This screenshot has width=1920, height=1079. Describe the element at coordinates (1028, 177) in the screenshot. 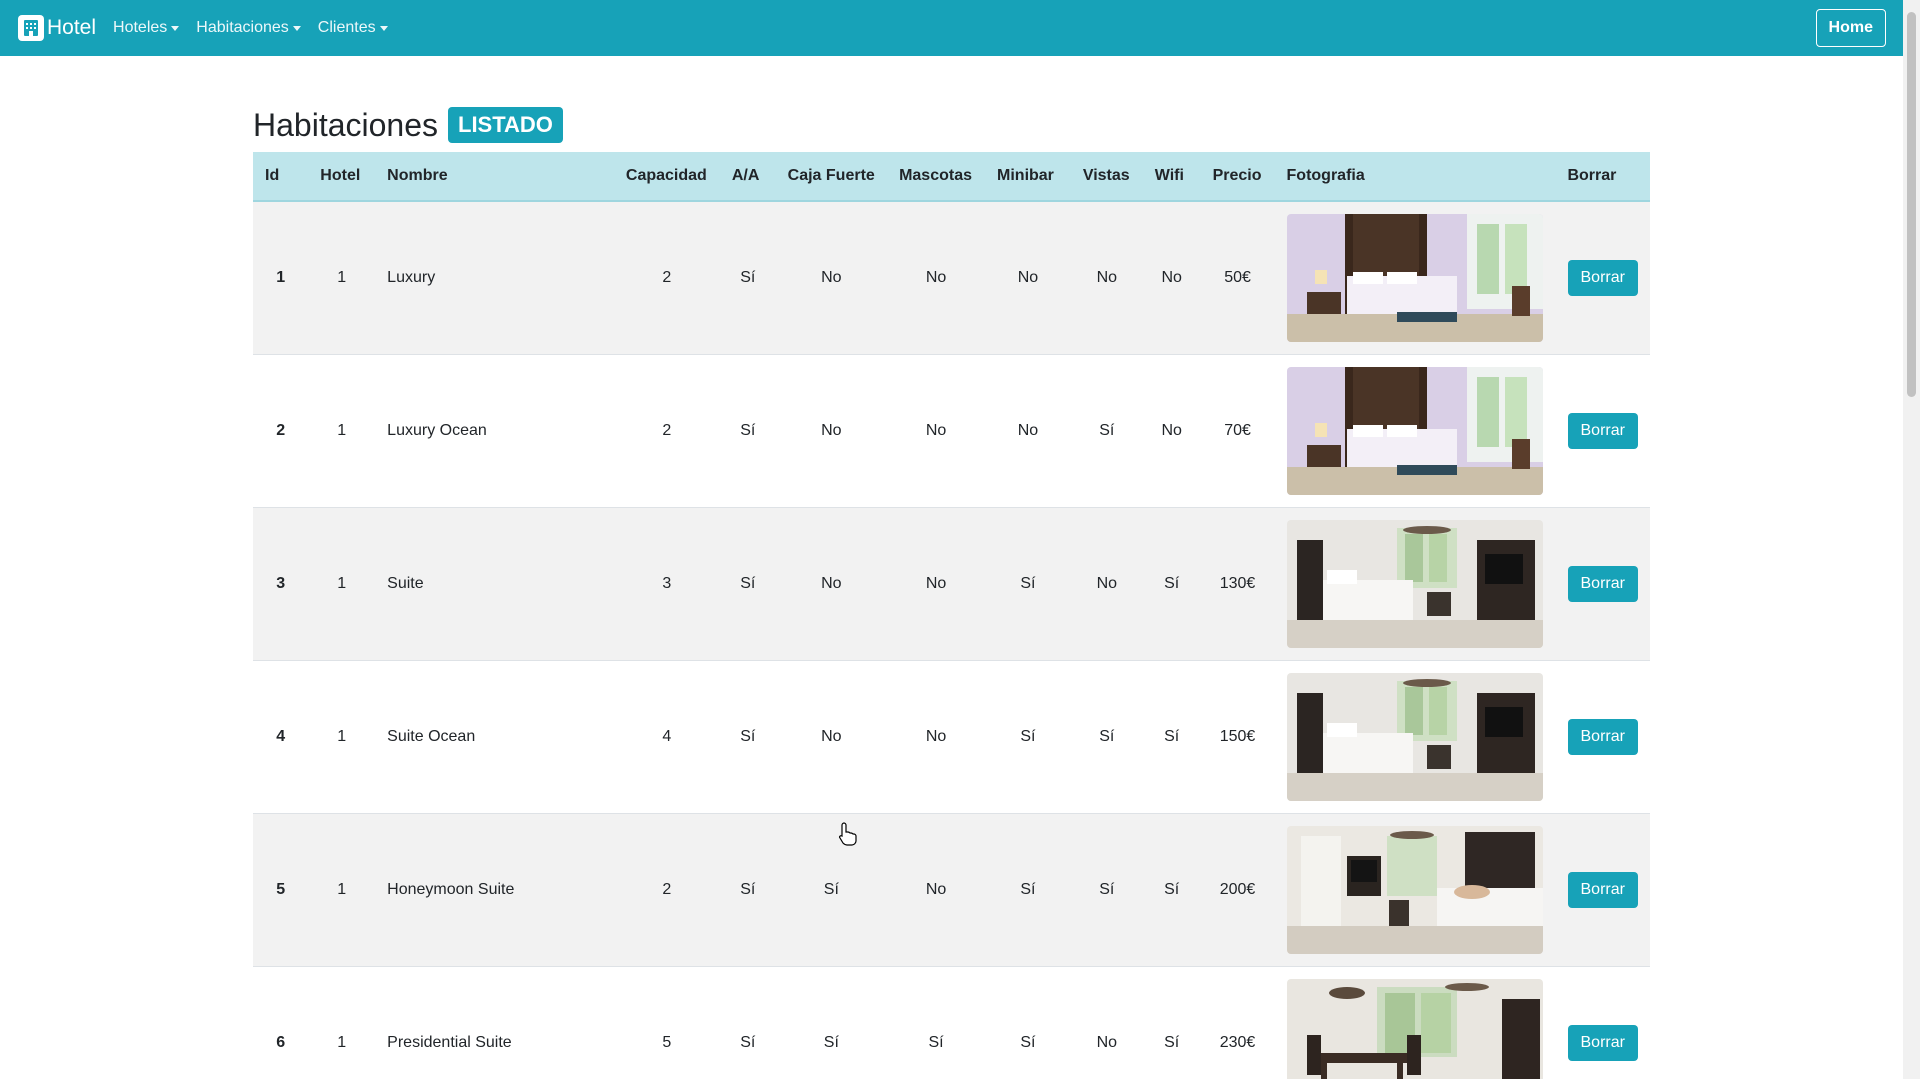

I see `col-header-minibar: Minibar` at that location.